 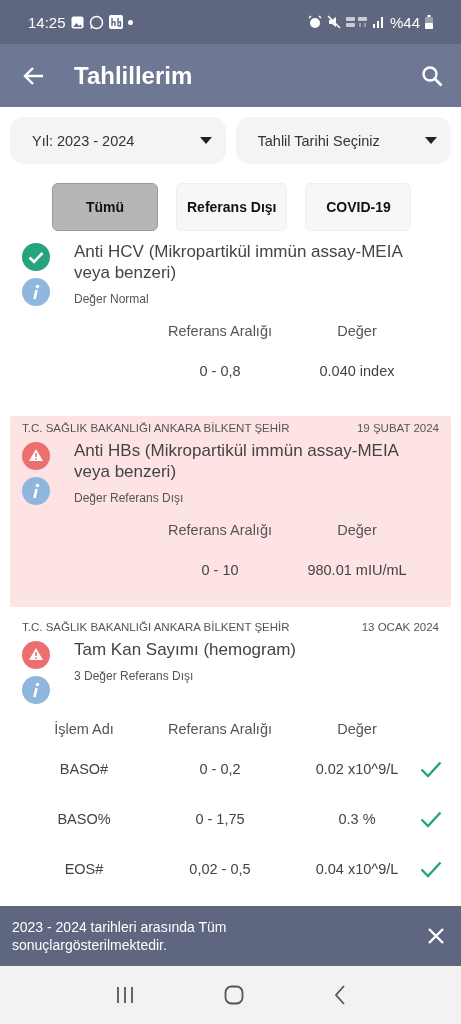 What do you see at coordinates (33, 75) in the screenshot?
I see `back-button` at bounding box center [33, 75].